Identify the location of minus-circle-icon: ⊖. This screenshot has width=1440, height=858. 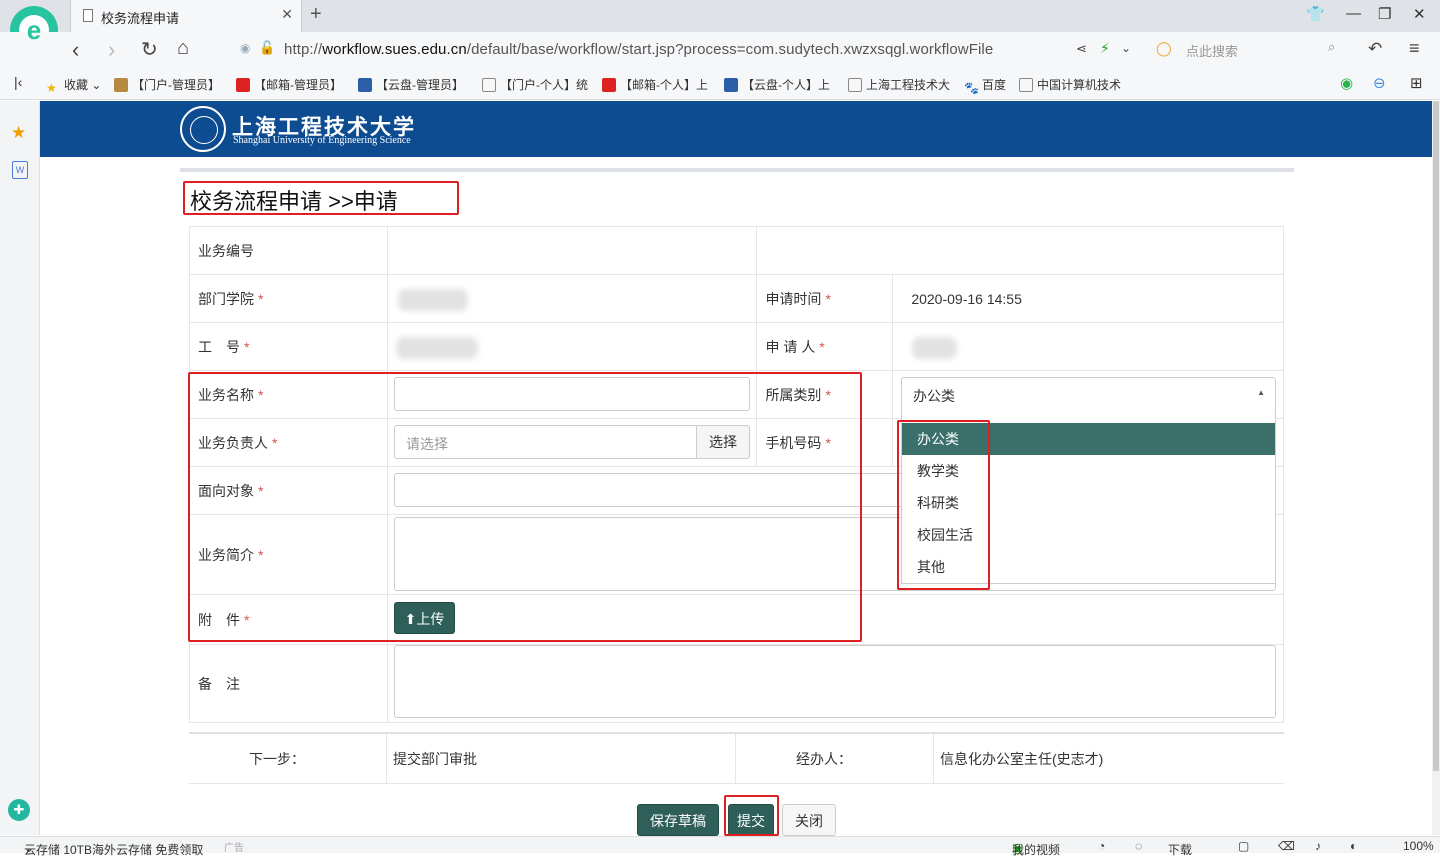
(1379, 83).